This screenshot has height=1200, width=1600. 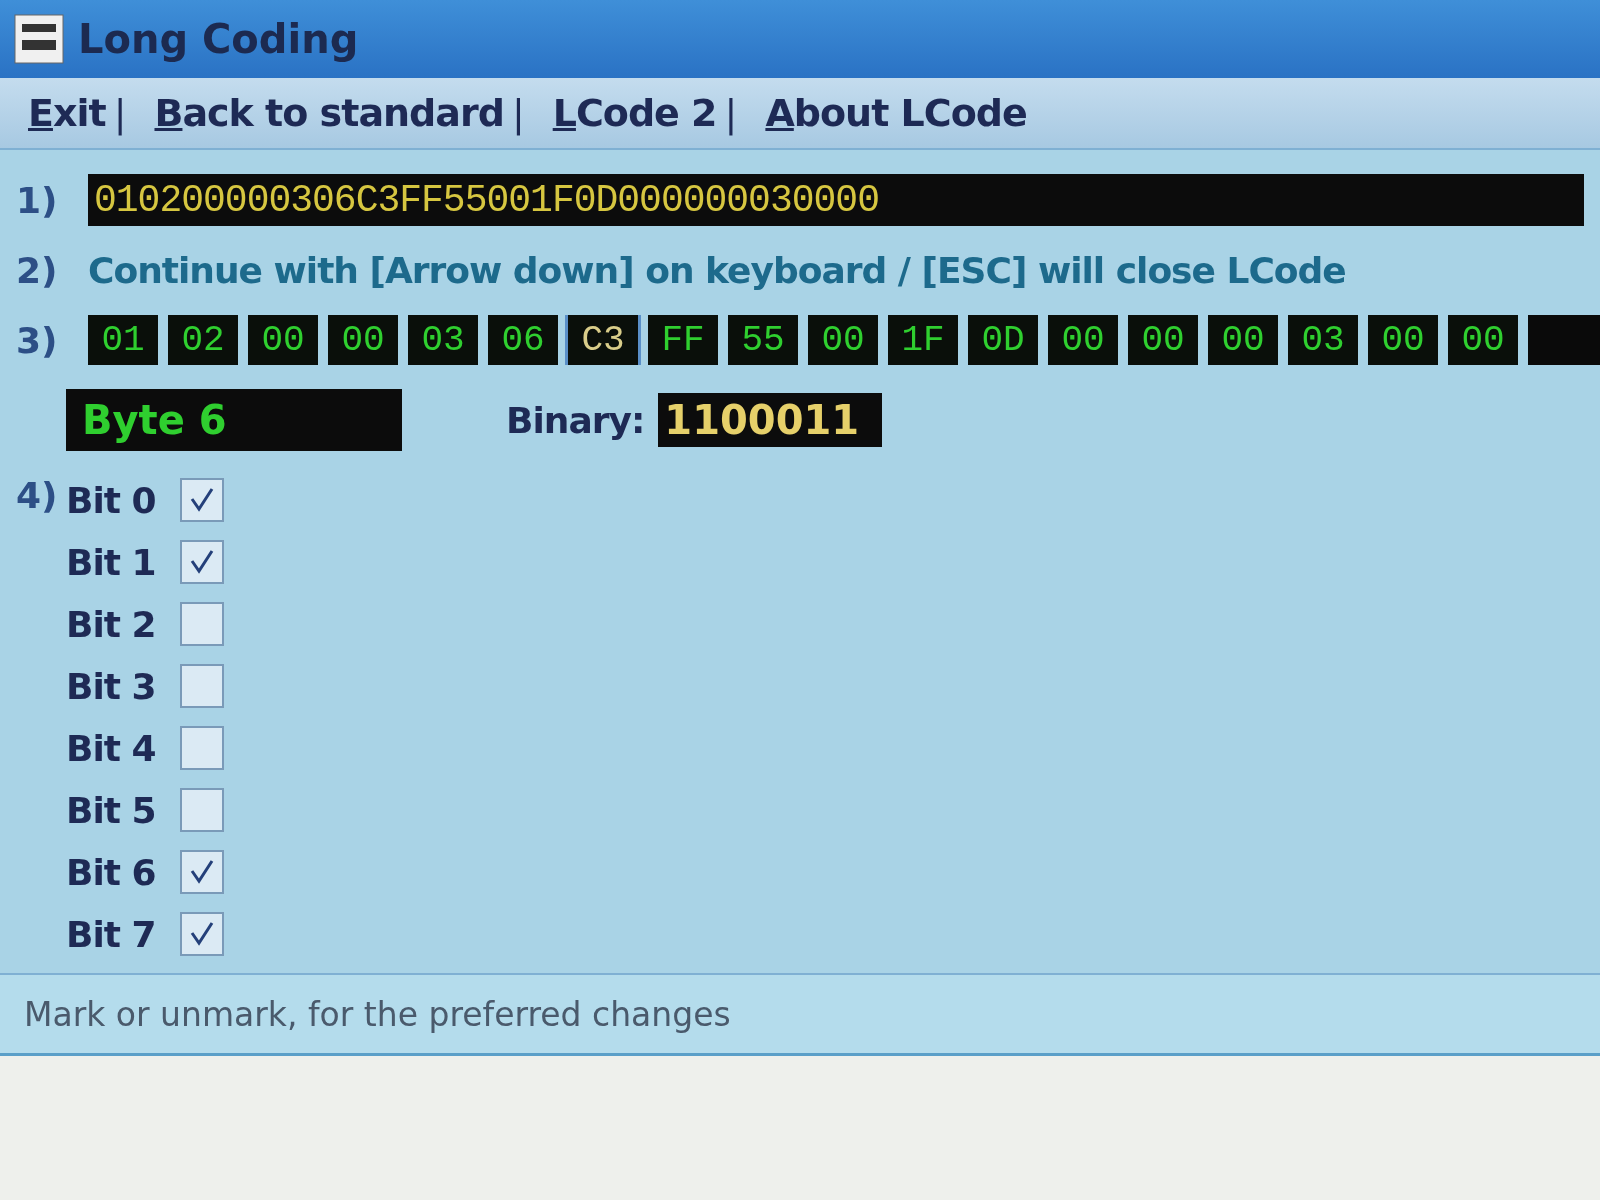 I want to click on bit-label: Bit 5, so click(x=111, y=810).